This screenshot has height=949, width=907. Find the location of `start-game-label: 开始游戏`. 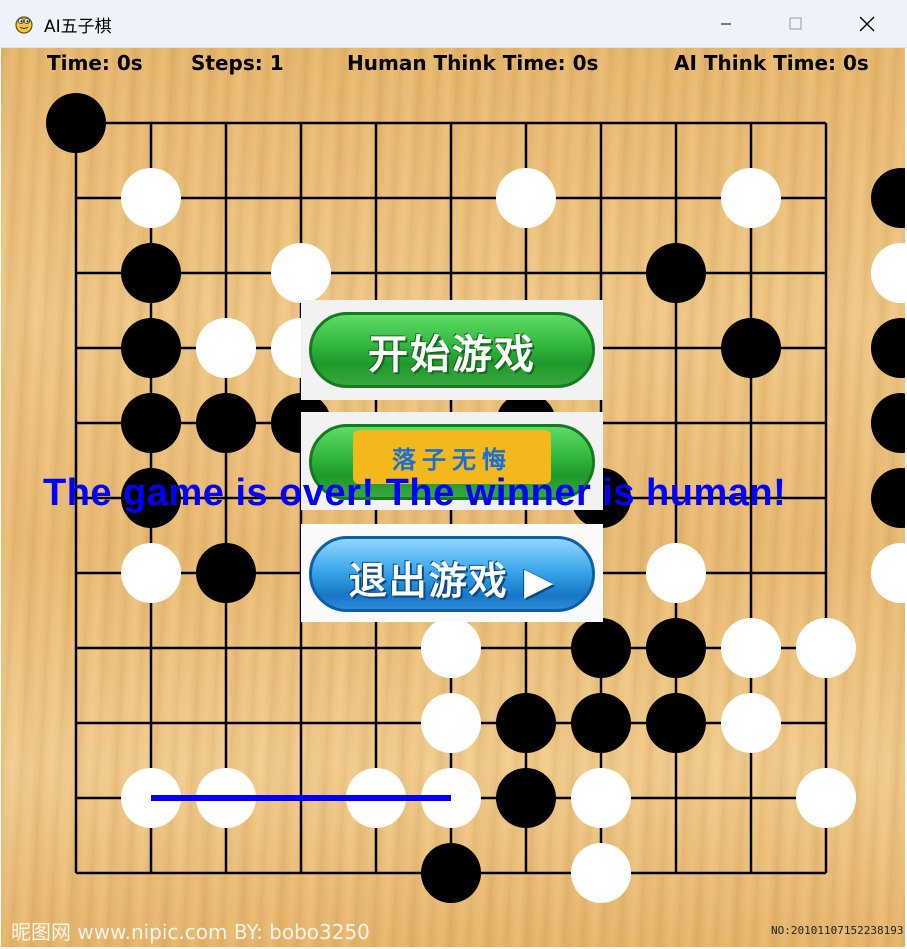

start-game-label: 开始游戏 is located at coordinates (452, 355).